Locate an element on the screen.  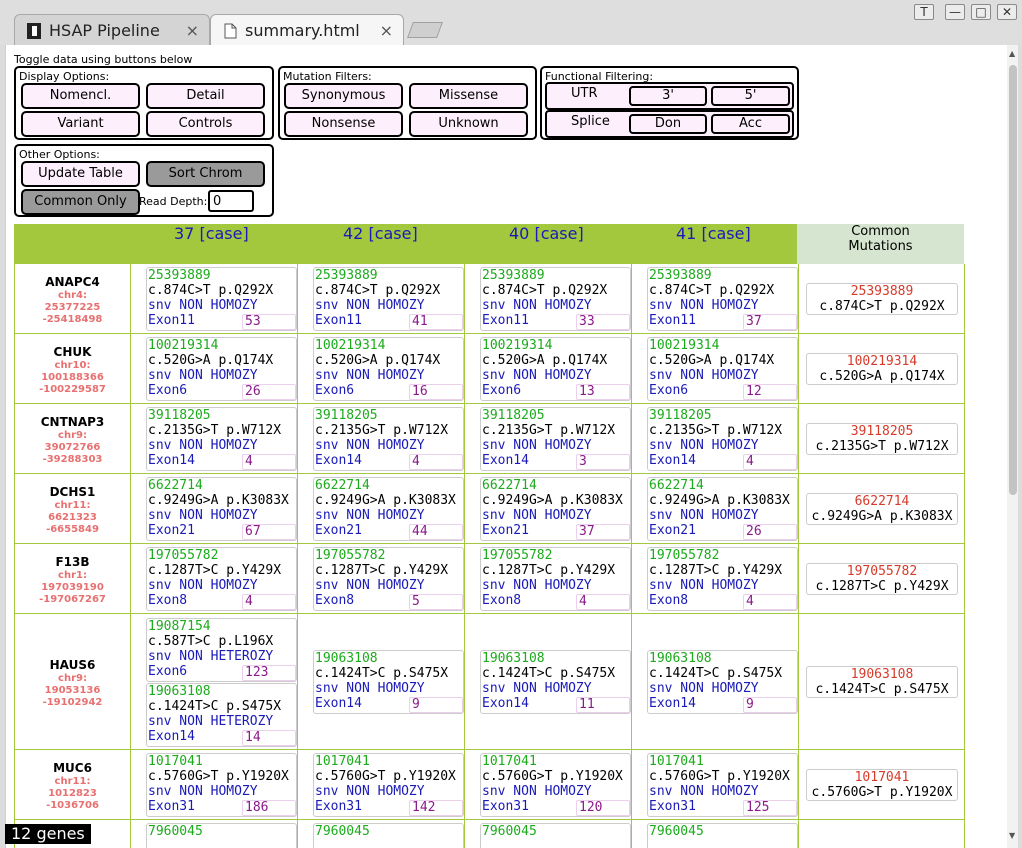
read-depth-input is located at coordinates (231, 201).